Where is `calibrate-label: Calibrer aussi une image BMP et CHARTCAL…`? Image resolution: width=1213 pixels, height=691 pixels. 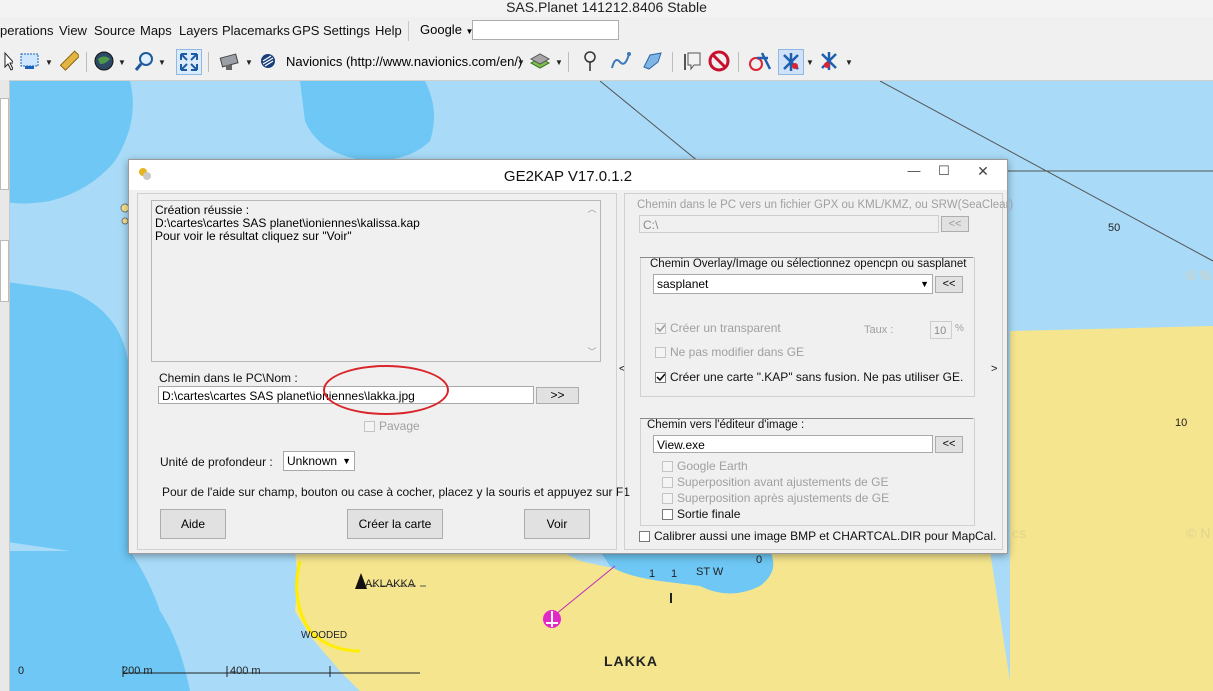
calibrate-label: Calibrer aussi une image BMP et CHARTCAL… is located at coordinates (825, 536).